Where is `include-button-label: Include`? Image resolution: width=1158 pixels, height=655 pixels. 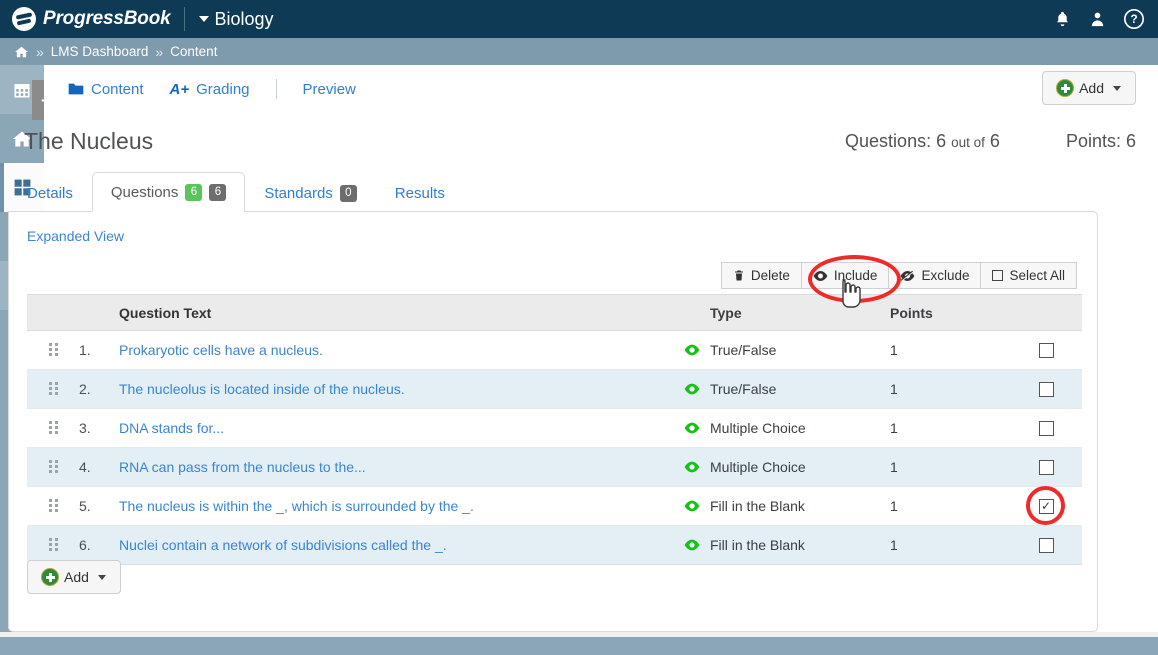 include-button-label: Include is located at coordinates (855, 275).